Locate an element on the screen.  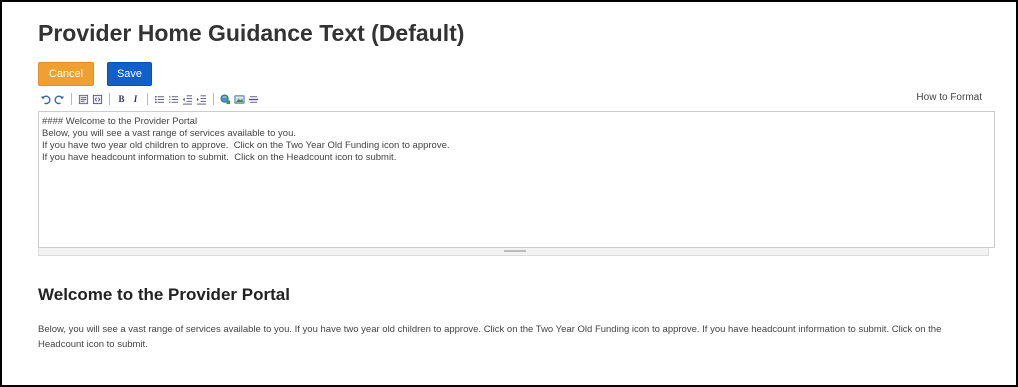
image-icon is located at coordinates (239, 99).